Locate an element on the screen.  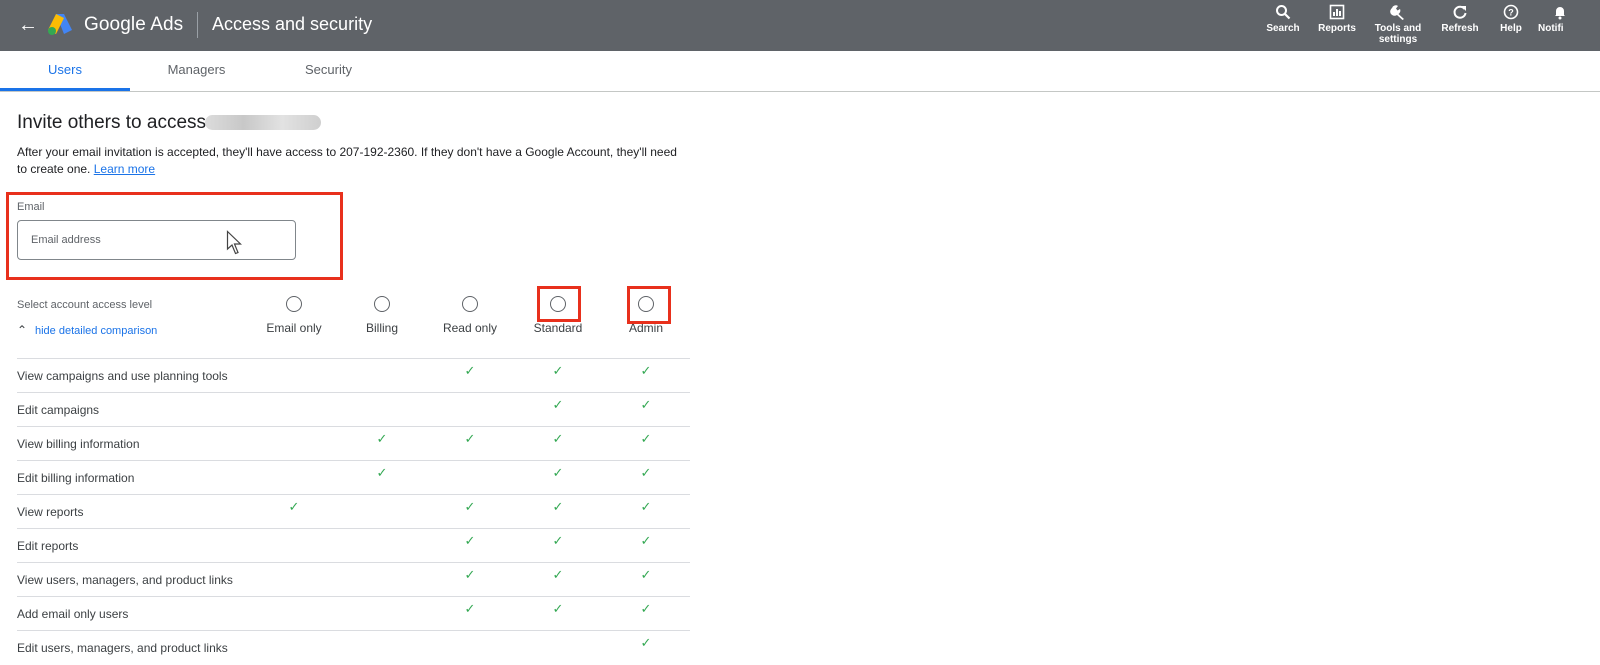
refresh-button: Refresh is located at coordinates (1460, 19).